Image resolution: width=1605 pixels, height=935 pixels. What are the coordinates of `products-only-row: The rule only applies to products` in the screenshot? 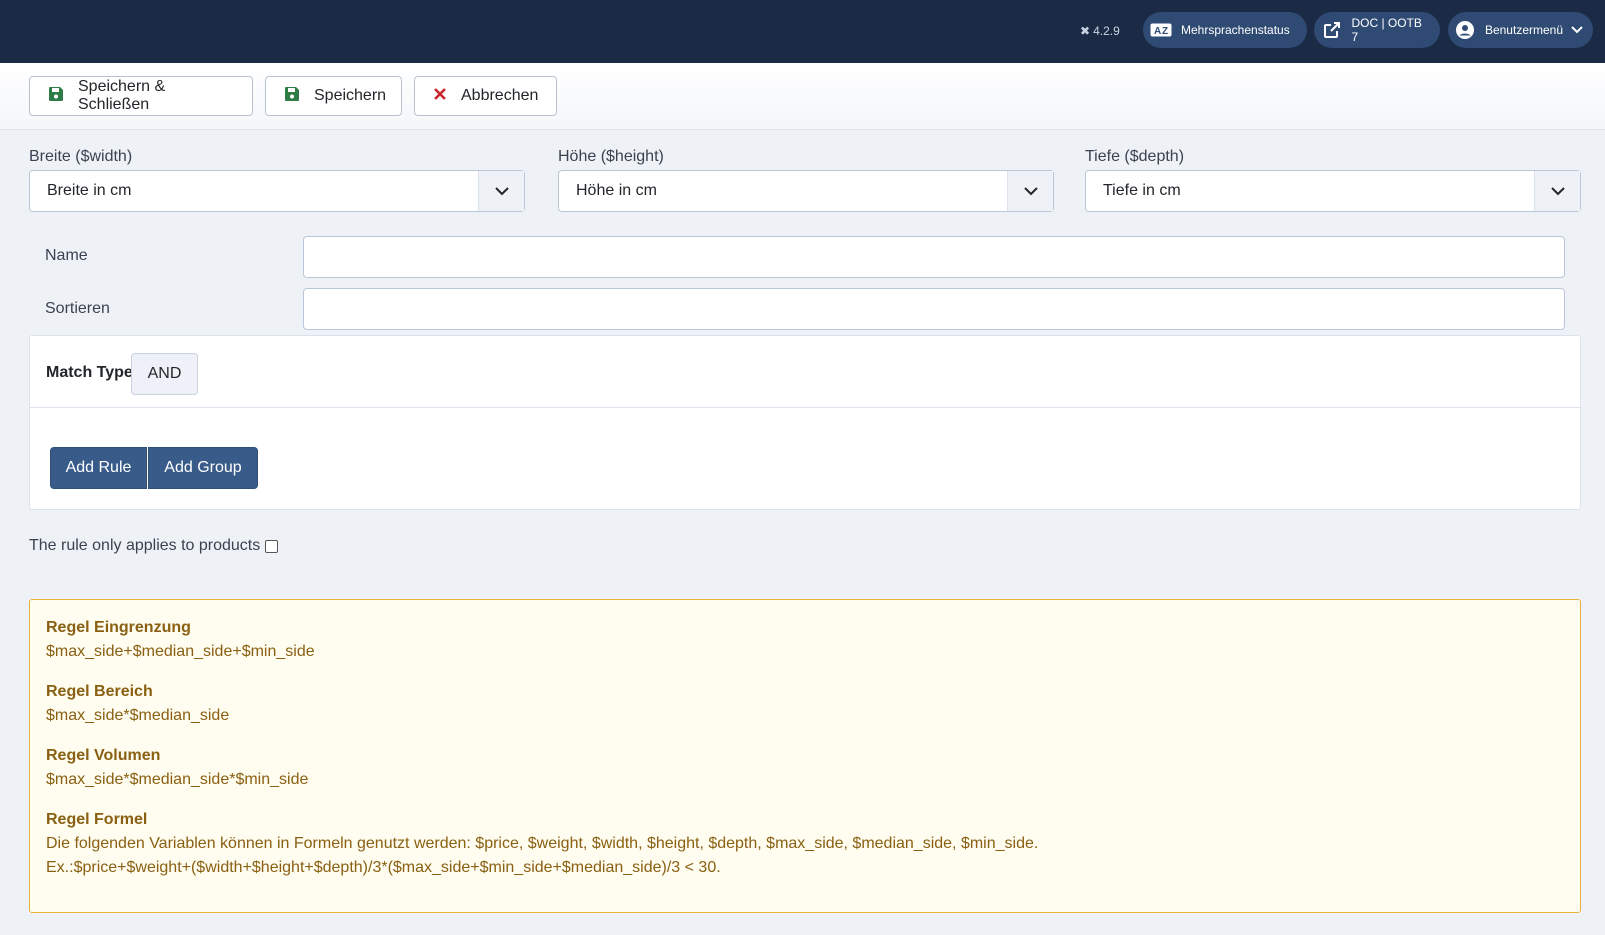 It's located at (154, 546).